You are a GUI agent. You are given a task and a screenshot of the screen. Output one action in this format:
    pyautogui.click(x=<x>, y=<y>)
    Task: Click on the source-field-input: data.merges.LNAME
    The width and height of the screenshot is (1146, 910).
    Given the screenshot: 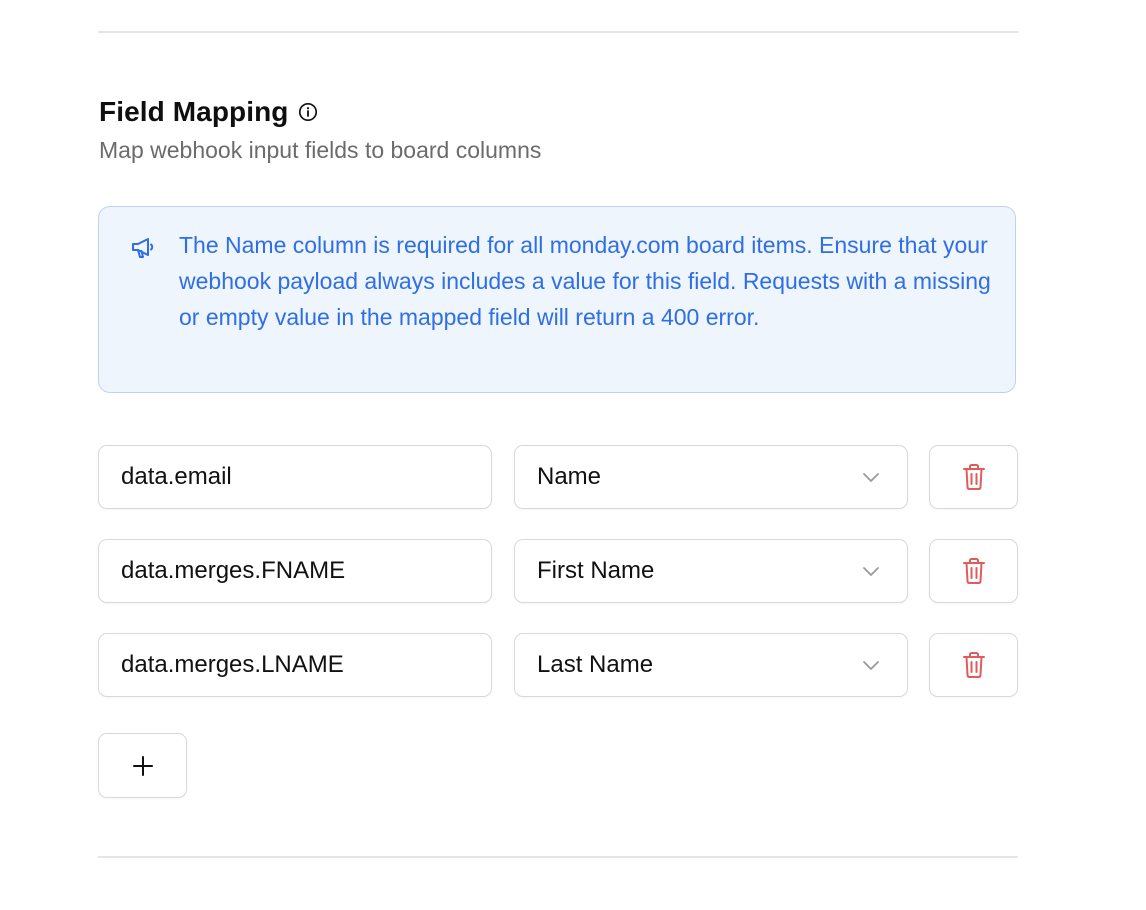 What is the action you would take?
    pyautogui.click(x=295, y=665)
    